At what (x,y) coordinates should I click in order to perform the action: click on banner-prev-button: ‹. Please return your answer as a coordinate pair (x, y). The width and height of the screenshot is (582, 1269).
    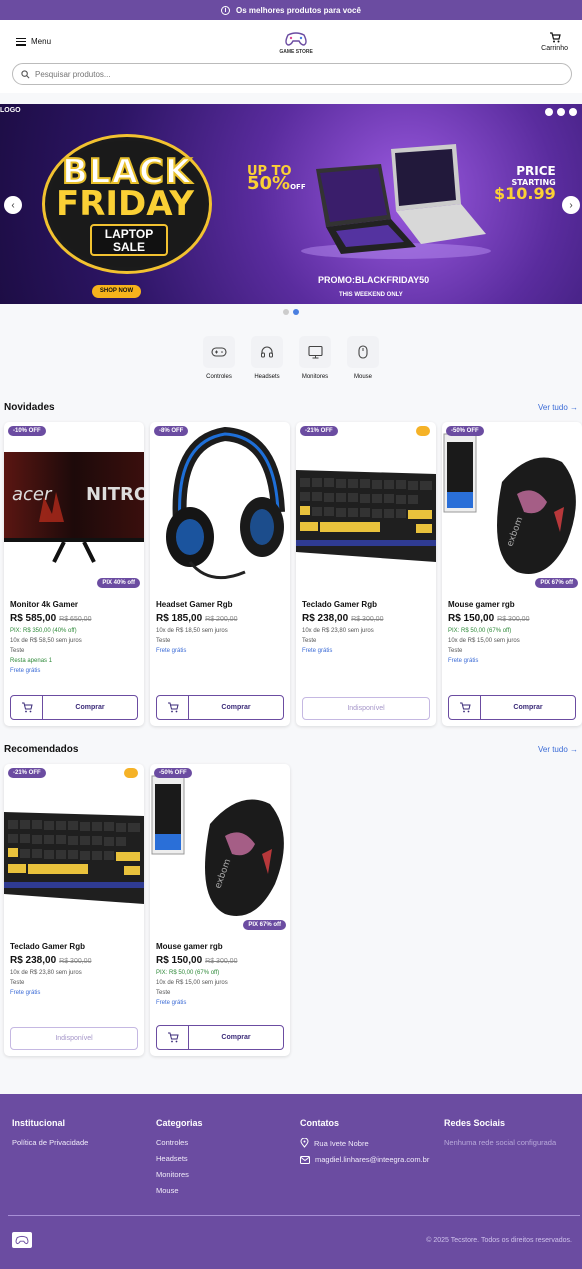
    Looking at the image, I should click on (13, 205).